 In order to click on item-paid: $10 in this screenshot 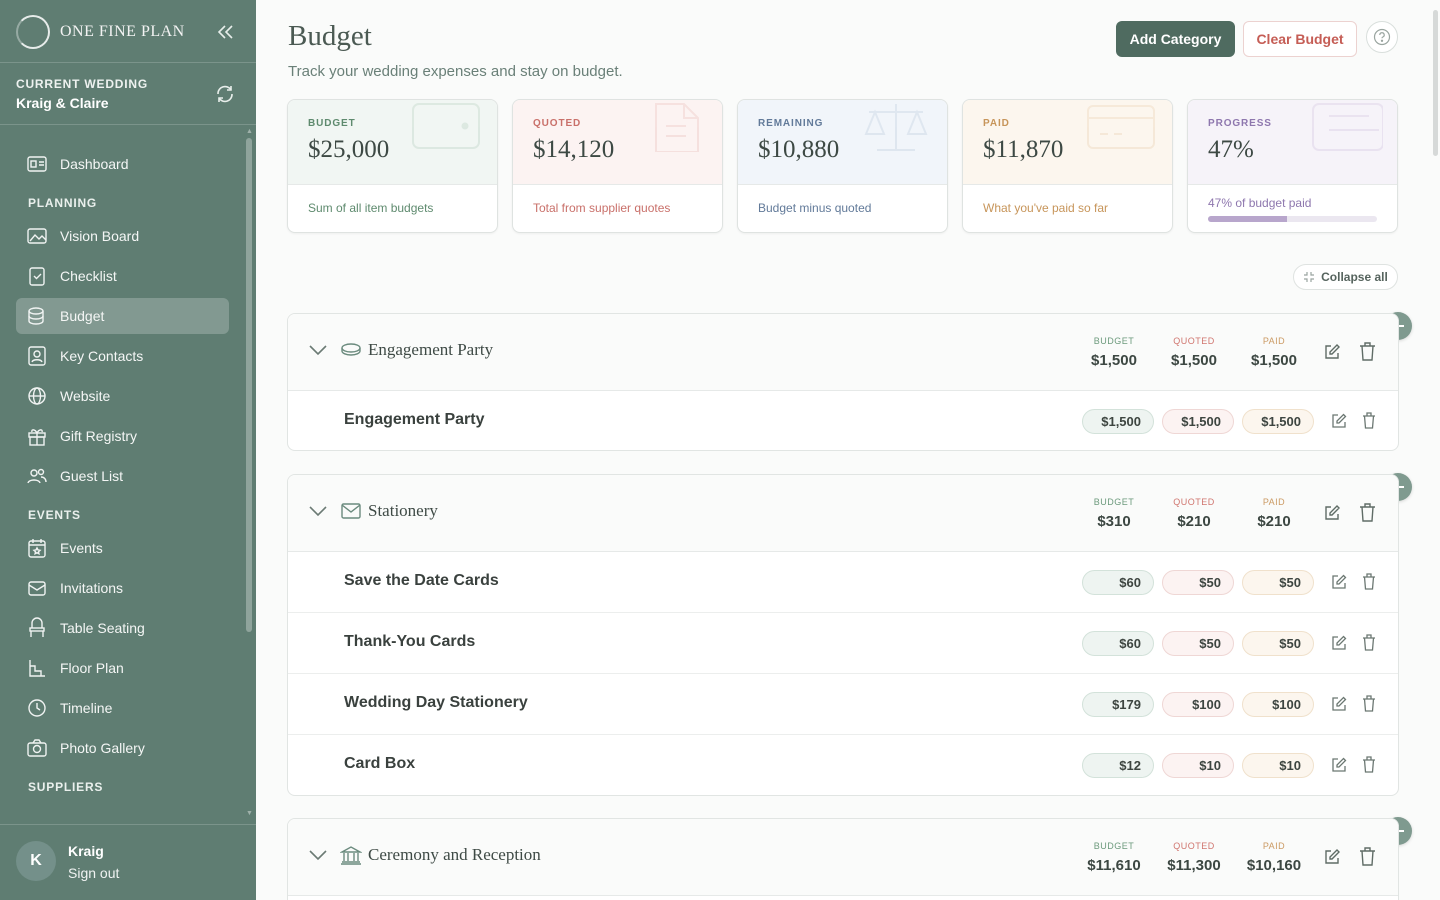, I will do `click(1278, 765)`.